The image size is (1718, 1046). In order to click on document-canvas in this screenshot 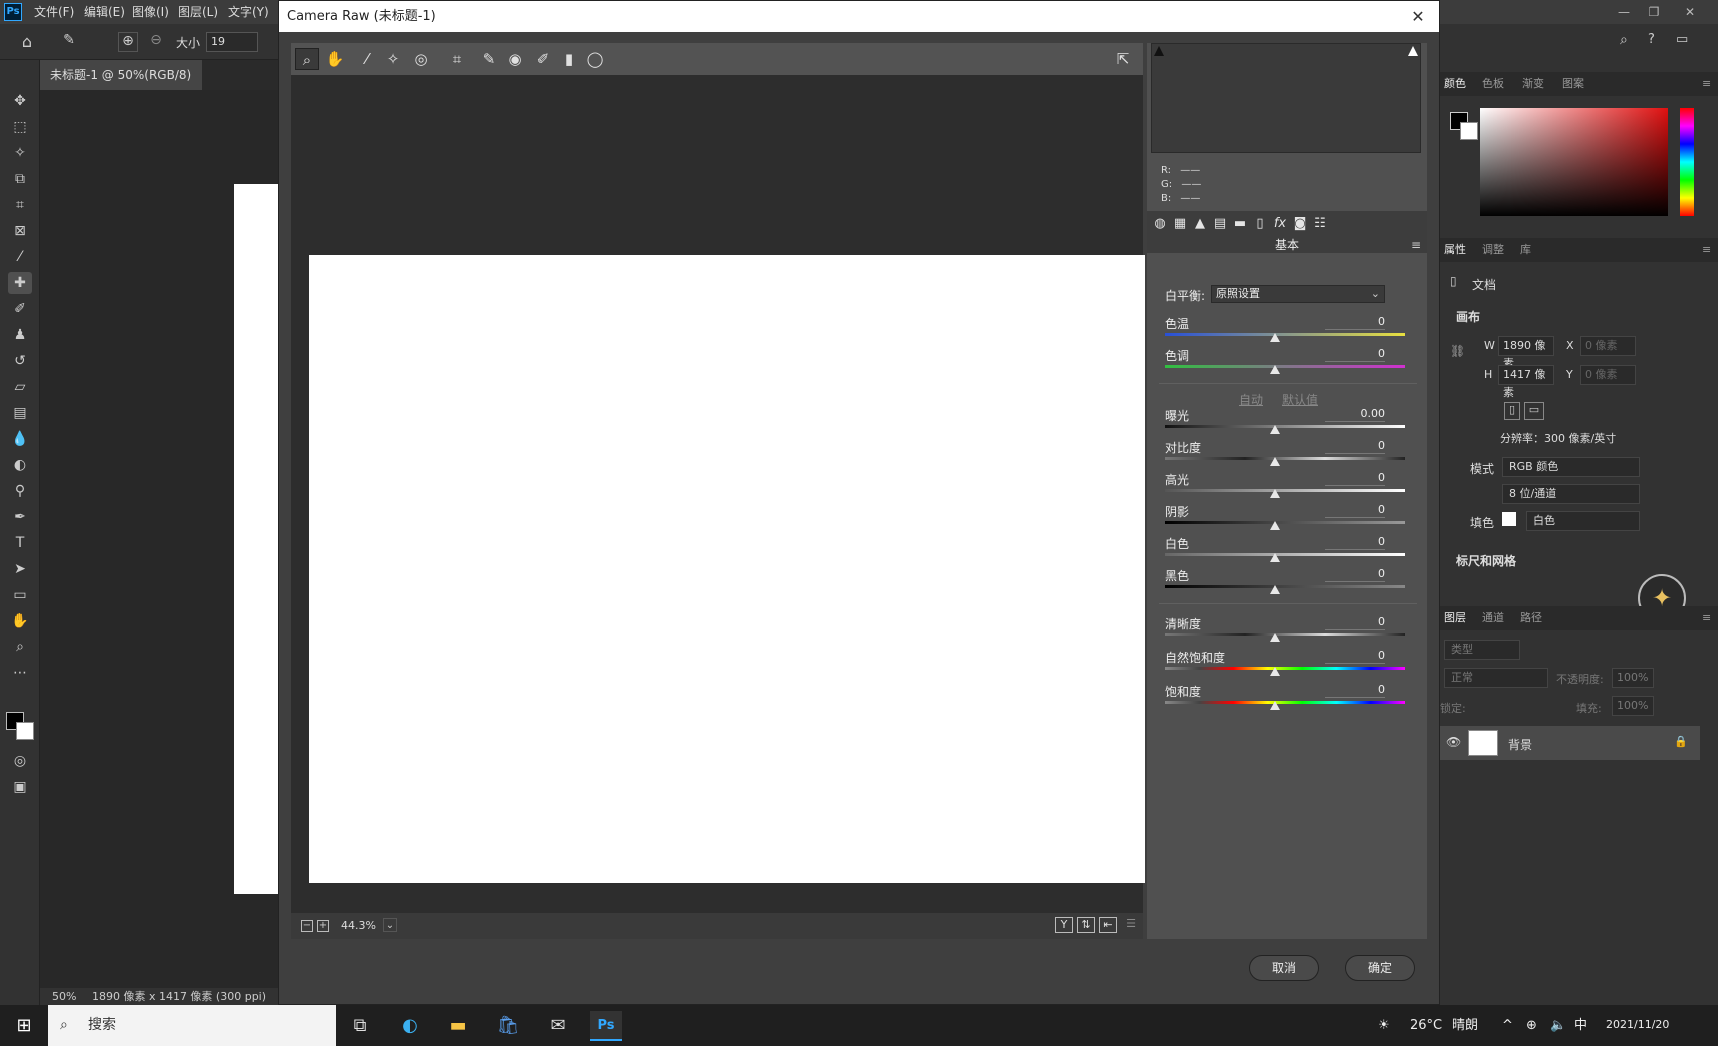, I will do `click(257, 539)`.